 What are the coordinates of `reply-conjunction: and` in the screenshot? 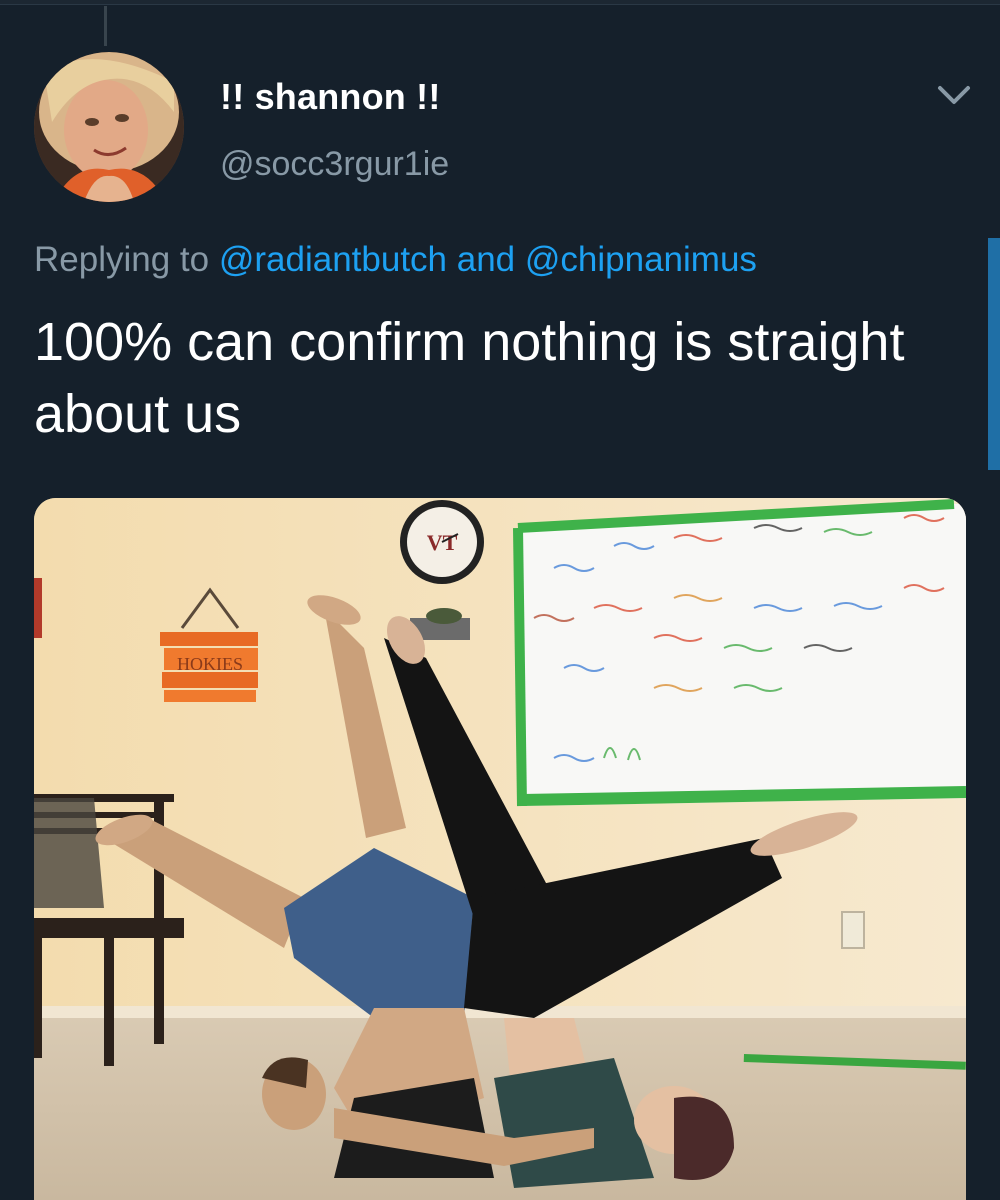 It's located at (486, 259).